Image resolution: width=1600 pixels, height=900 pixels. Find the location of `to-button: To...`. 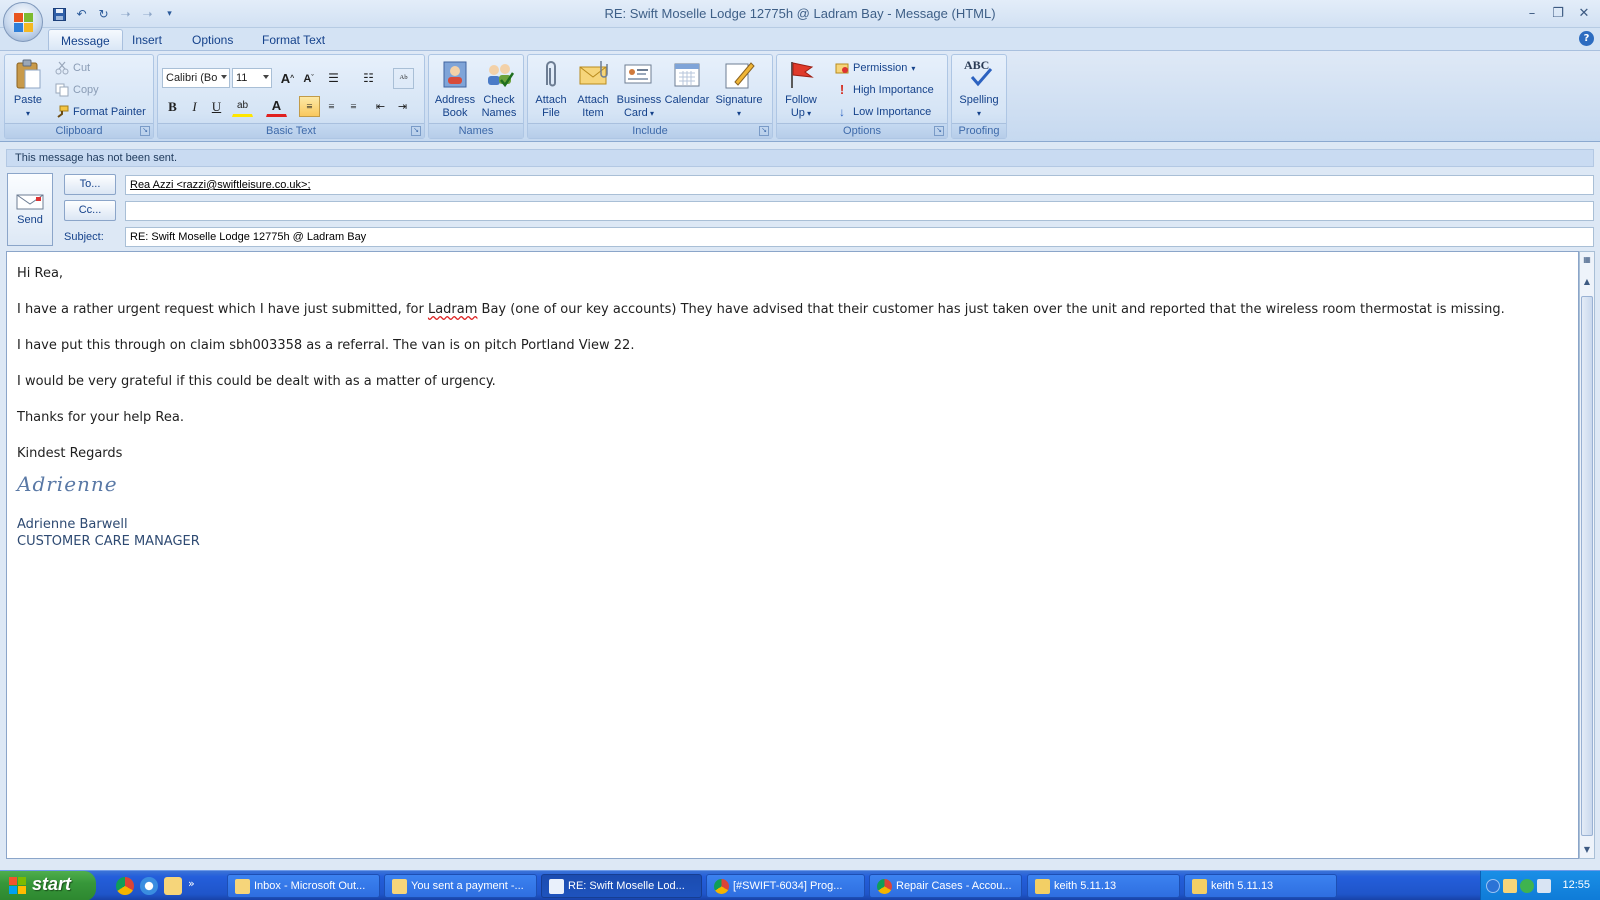

to-button: To... is located at coordinates (90, 184).